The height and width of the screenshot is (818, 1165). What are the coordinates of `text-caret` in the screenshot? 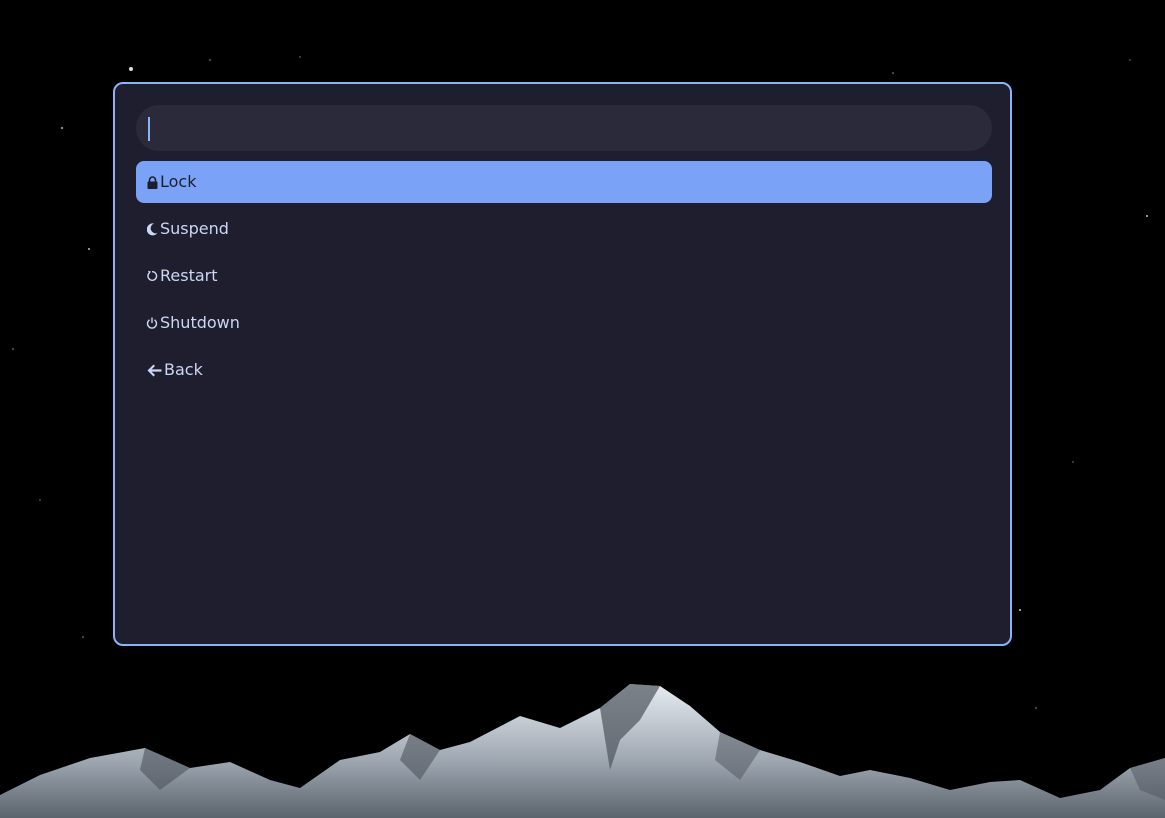 It's located at (149, 129).